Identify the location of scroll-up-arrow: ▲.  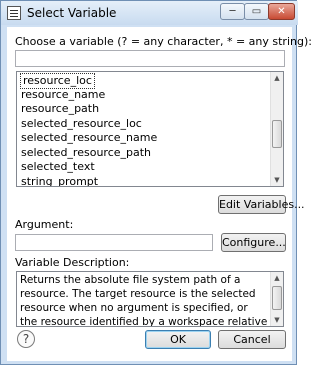
(277, 78).